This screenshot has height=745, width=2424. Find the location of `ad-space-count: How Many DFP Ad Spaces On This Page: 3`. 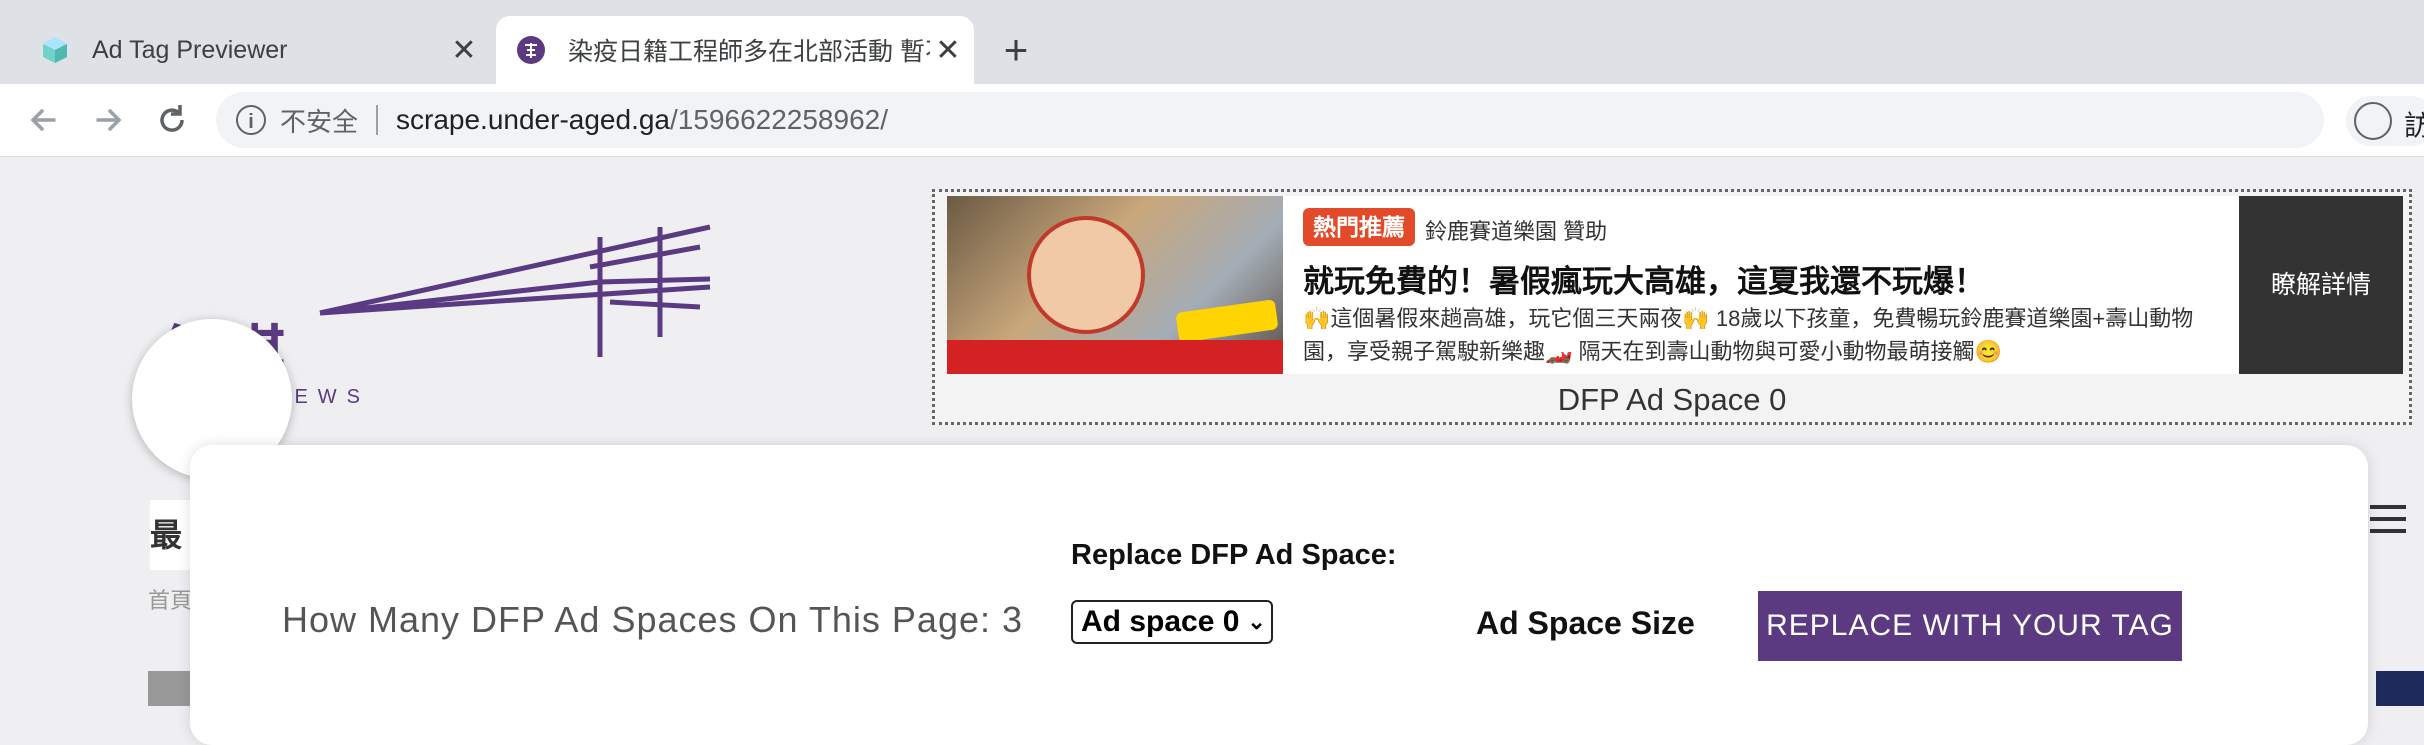

ad-space-count: How Many DFP Ad Spaces On This Page: 3 is located at coordinates (653, 619).